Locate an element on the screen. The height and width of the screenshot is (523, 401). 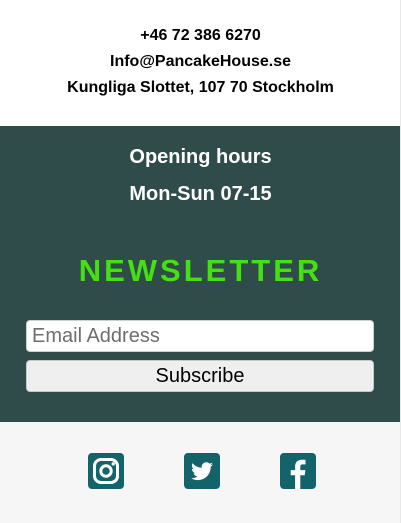
street-address: Kungliga Slottet, 107 70 Stockholm is located at coordinates (200, 87).